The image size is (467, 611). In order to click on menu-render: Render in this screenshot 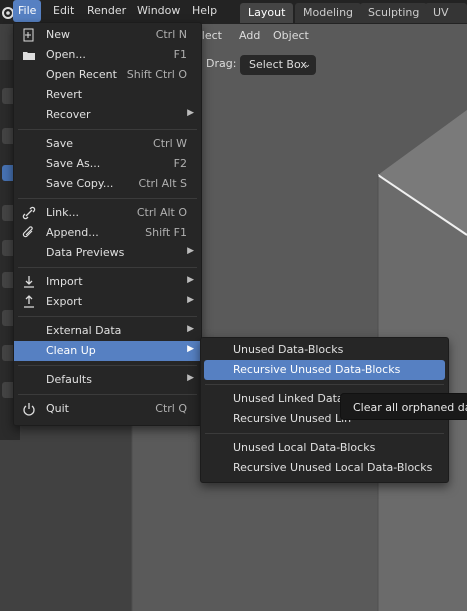, I will do `click(106, 11)`.